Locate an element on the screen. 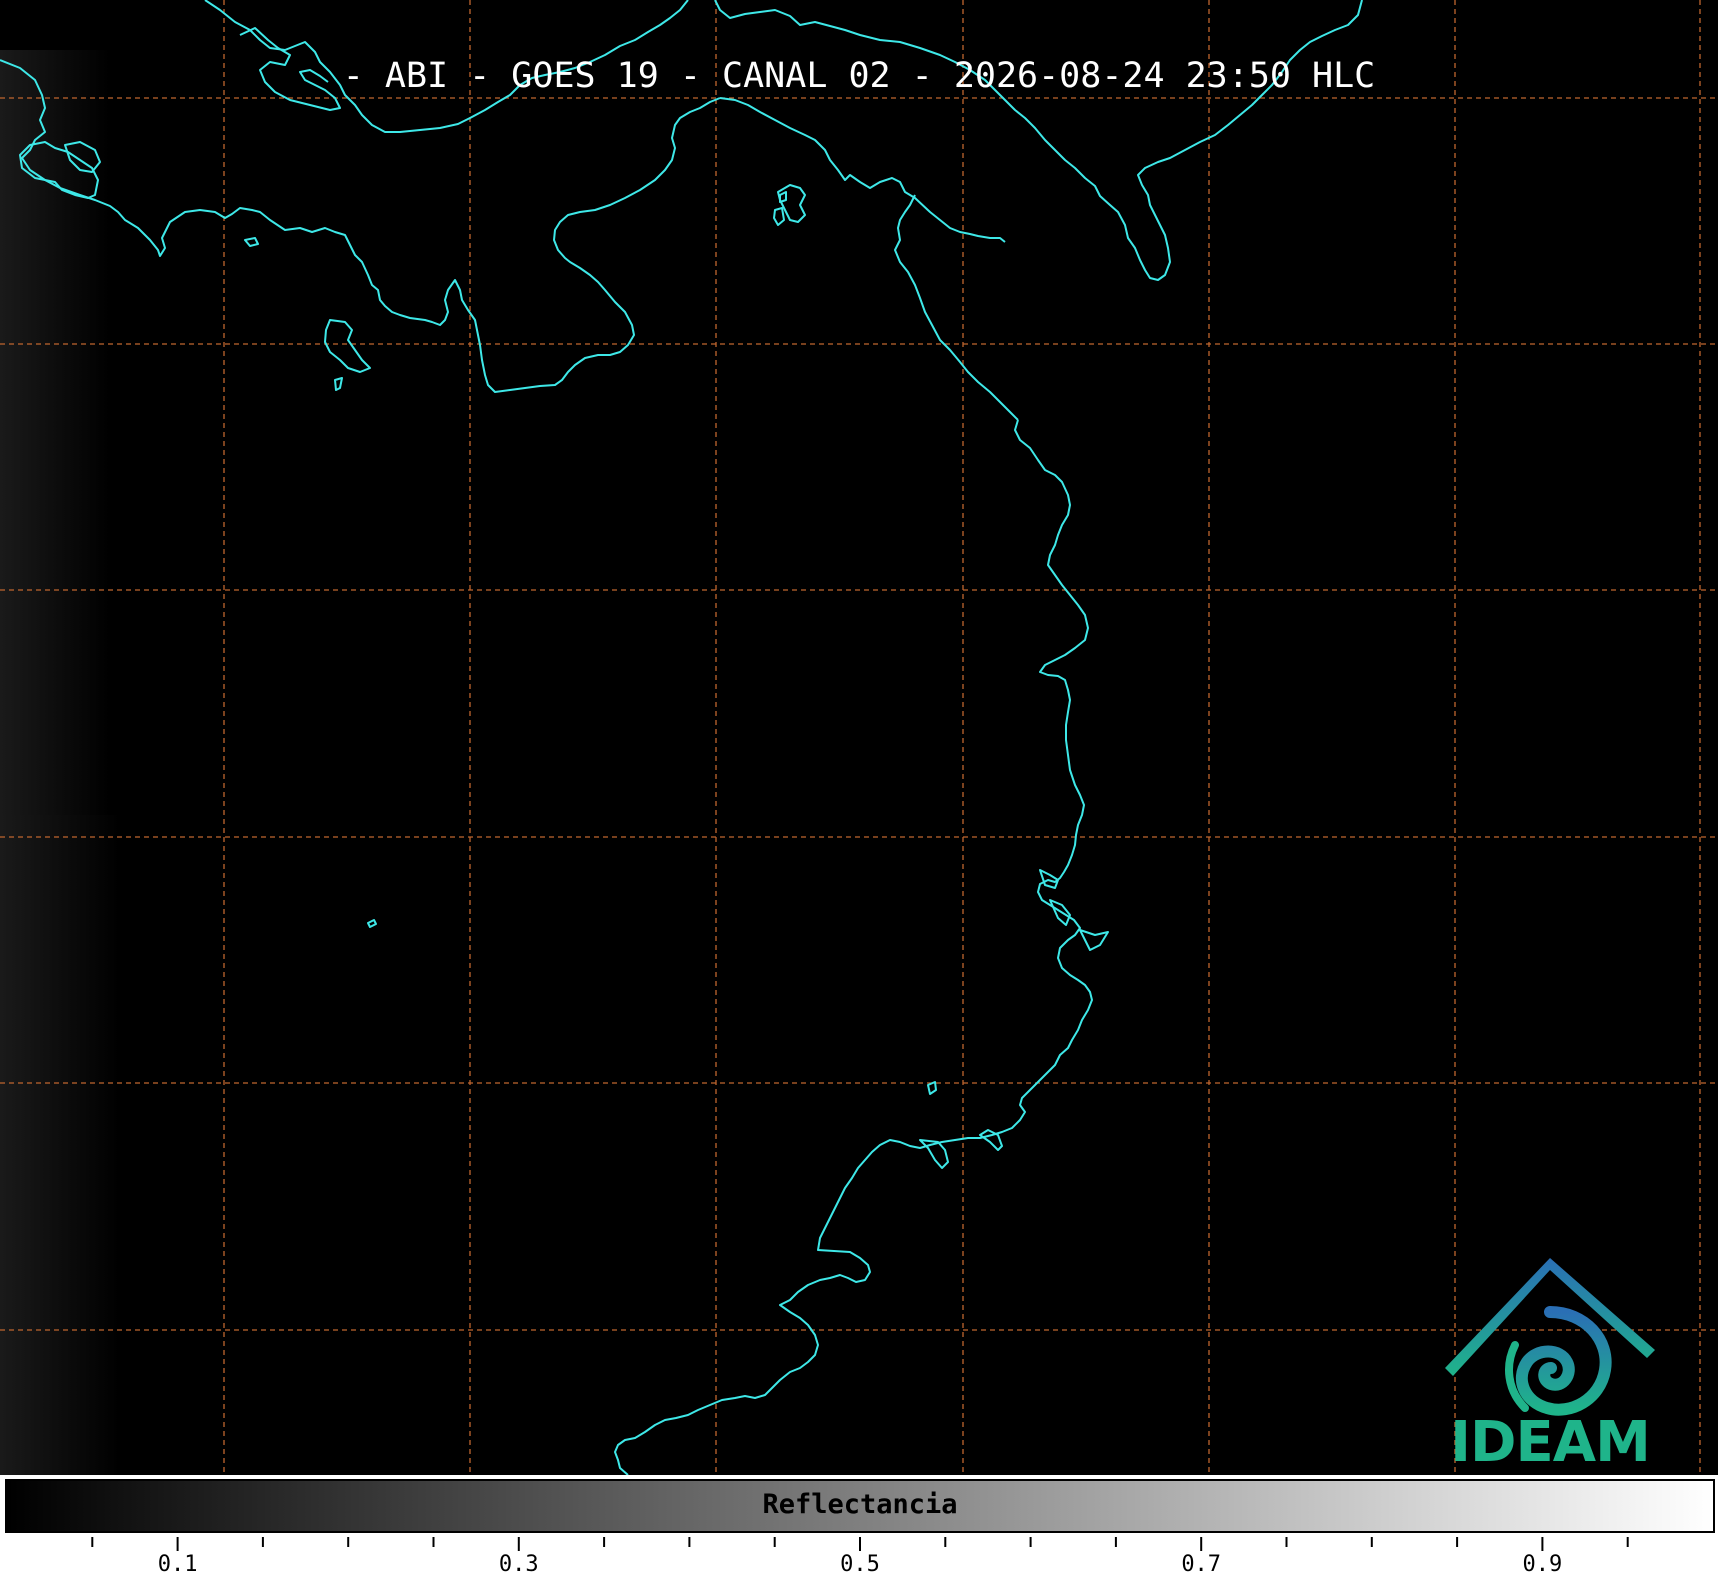  coastline-colombia-caribbean is located at coordinates (1038, 140).